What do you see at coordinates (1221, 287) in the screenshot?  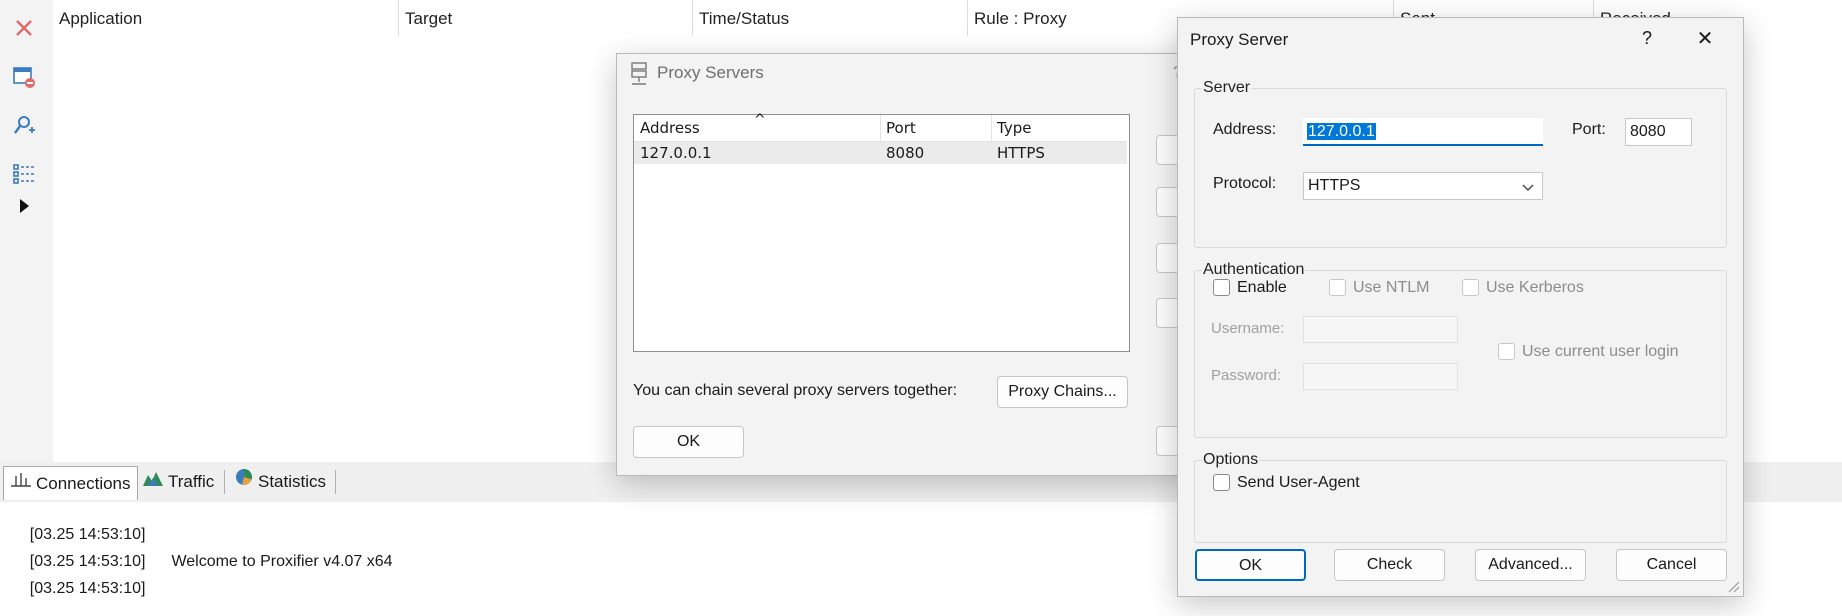 I see `enable-checkbox` at bounding box center [1221, 287].